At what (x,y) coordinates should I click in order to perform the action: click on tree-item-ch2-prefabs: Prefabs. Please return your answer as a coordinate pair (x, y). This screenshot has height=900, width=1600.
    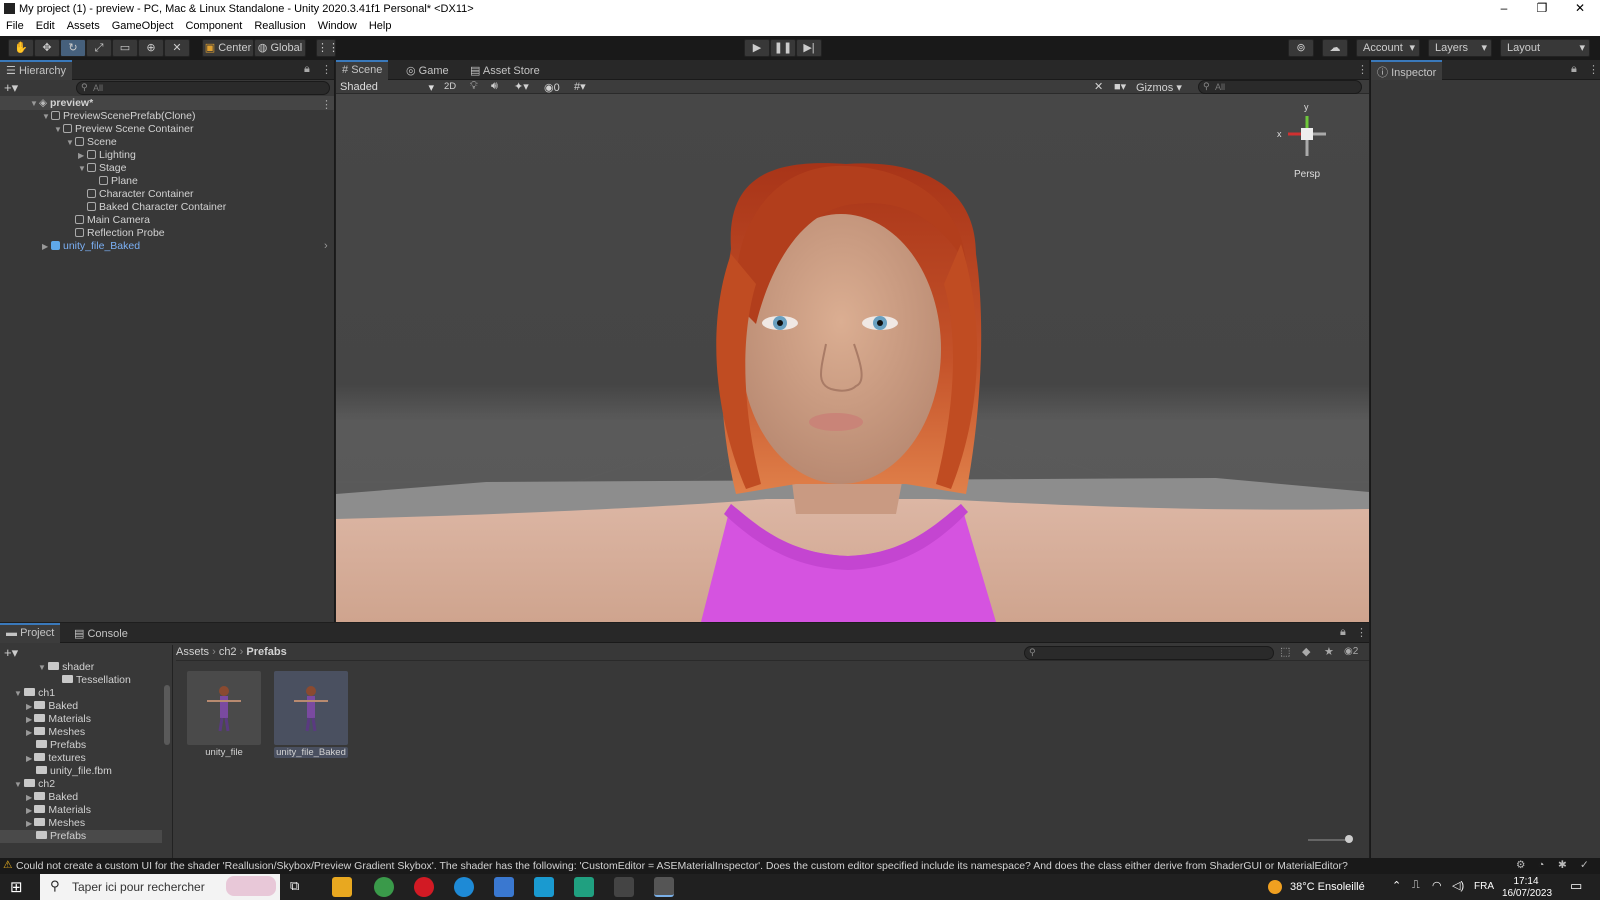
    Looking at the image, I should click on (81, 836).